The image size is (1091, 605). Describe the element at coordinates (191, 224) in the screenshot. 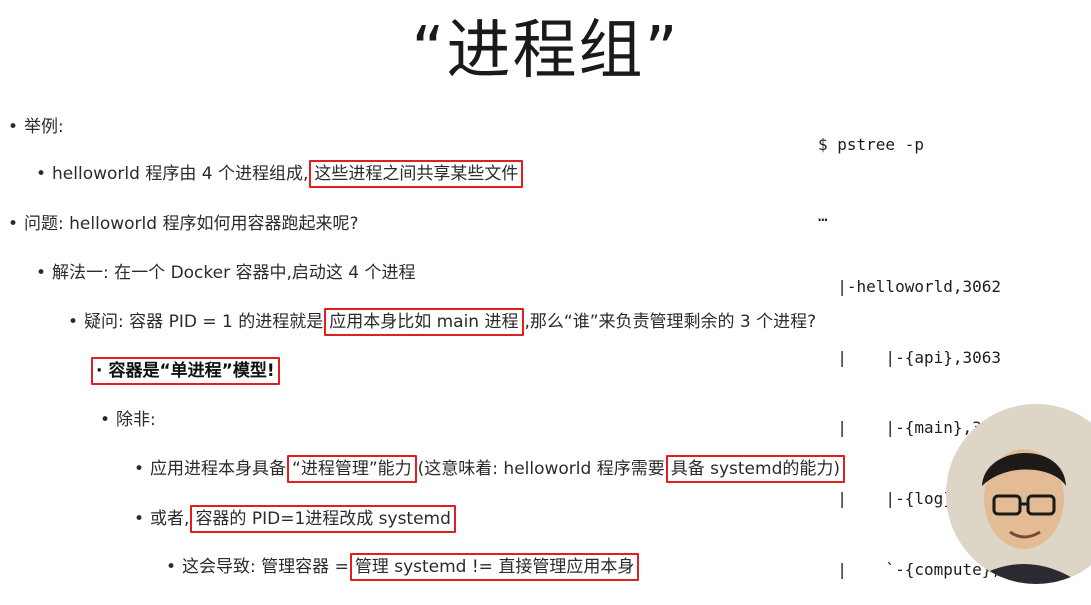

I see `bullet-text: 问题: helloworld 程序如何用容器跑起来呢?` at that location.